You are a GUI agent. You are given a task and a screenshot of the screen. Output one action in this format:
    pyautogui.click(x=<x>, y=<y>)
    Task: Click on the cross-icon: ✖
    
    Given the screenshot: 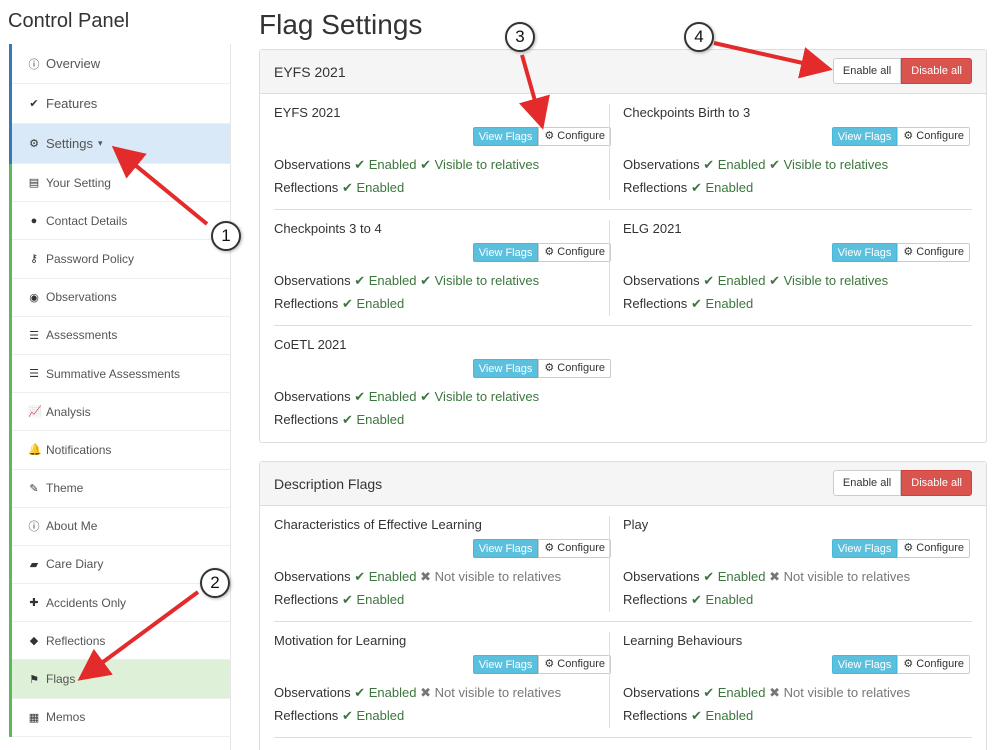 What is the action you would take?
    pyautogui.click(x=425, y=692)
    